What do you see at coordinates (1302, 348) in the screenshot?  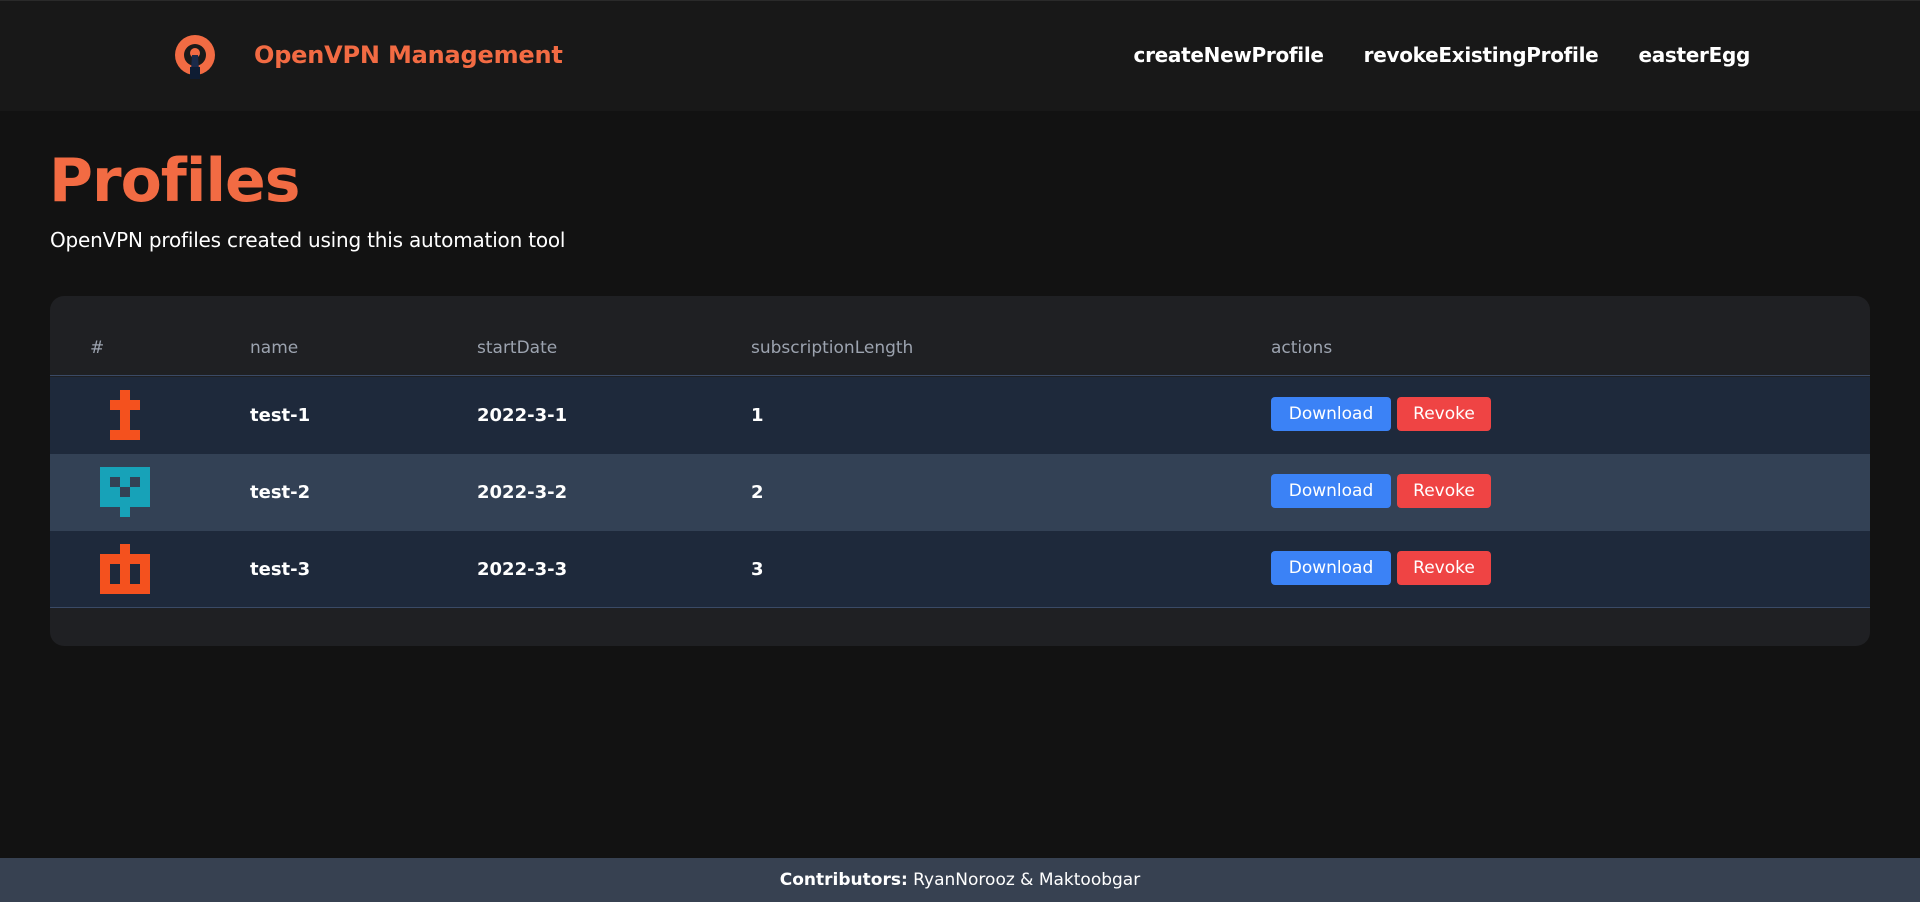 I see `column-header-actions: actions` at bounding box center [1302, 348].